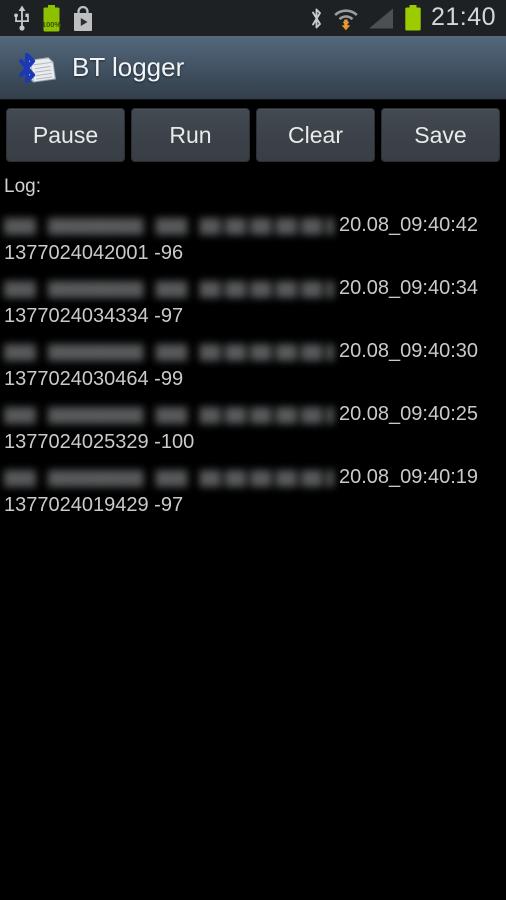 This screenshot has width=506, height=900. I want to click on pause-button: Pause, so click(65, 135).